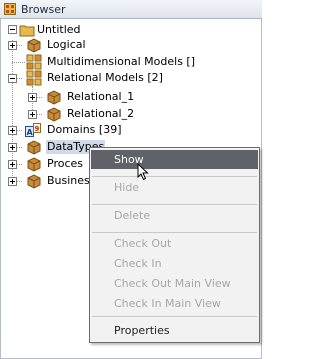 The image size is (320, 359). I want to click on svg-text: 9, so click(37, 129).